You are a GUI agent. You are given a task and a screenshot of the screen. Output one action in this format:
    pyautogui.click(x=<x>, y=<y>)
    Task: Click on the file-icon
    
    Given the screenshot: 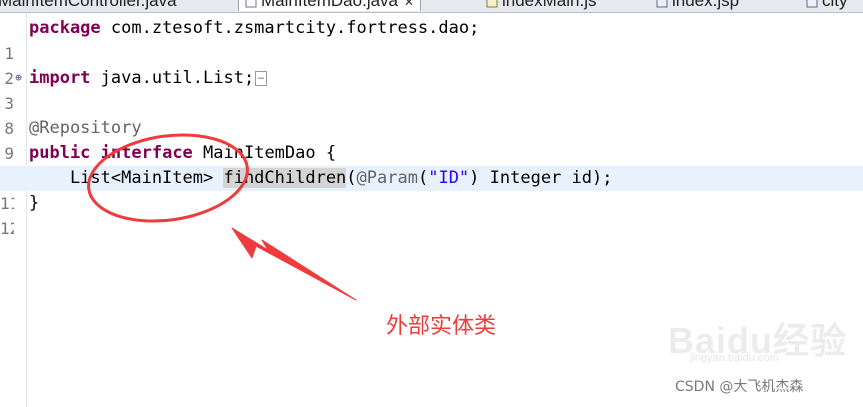 What is the action you would take?
    pyautogui.click(x=812, y=4)
    